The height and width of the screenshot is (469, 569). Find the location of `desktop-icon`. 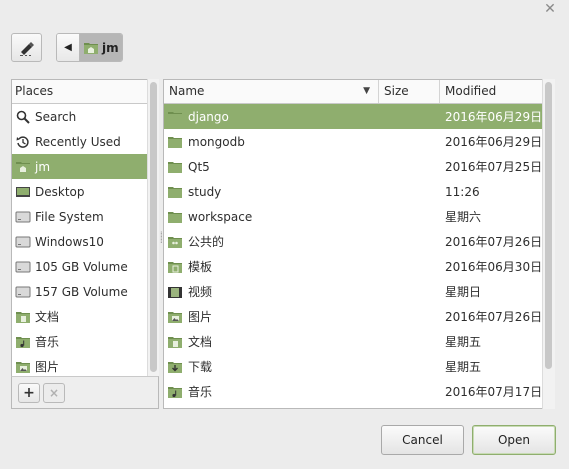

desktop-icon is located at coordinates (23, 192).